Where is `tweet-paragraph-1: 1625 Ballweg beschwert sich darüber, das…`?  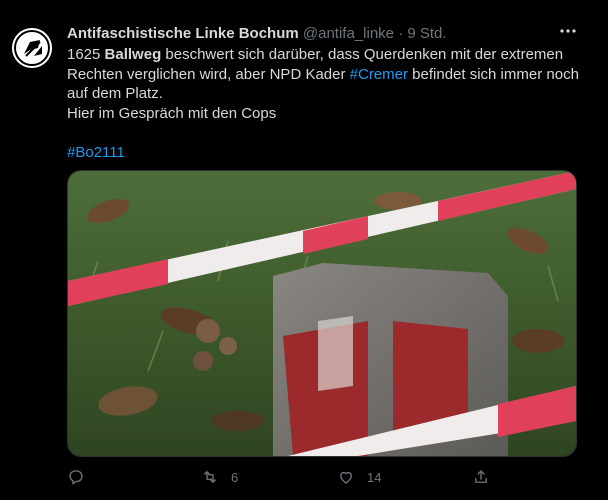 tweet-paragraph-1: 1625 Ballweg beschwert sich darüber, das… is located at coordinates (324, 74).